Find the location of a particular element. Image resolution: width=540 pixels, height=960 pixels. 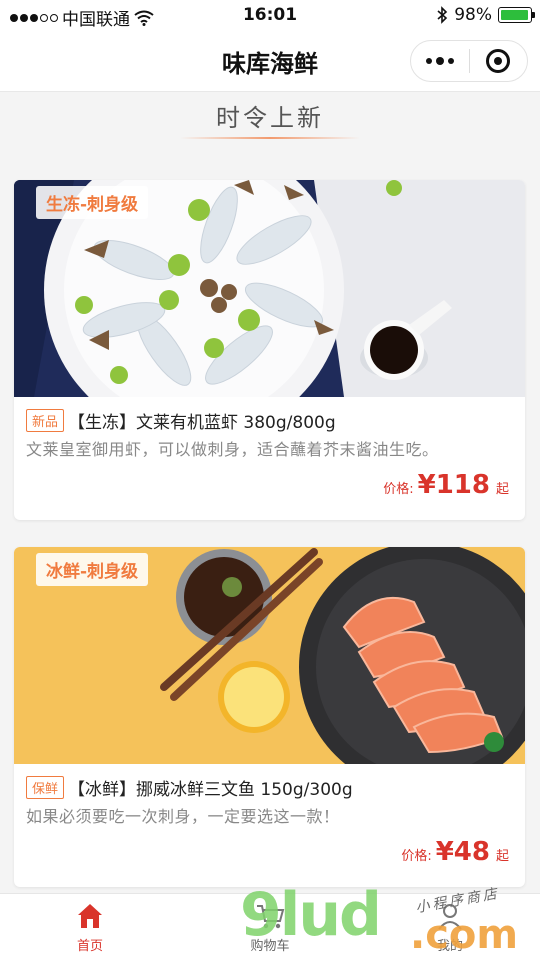

product-tag: 生冻-刺身级 is located at coordinates (92, 202).